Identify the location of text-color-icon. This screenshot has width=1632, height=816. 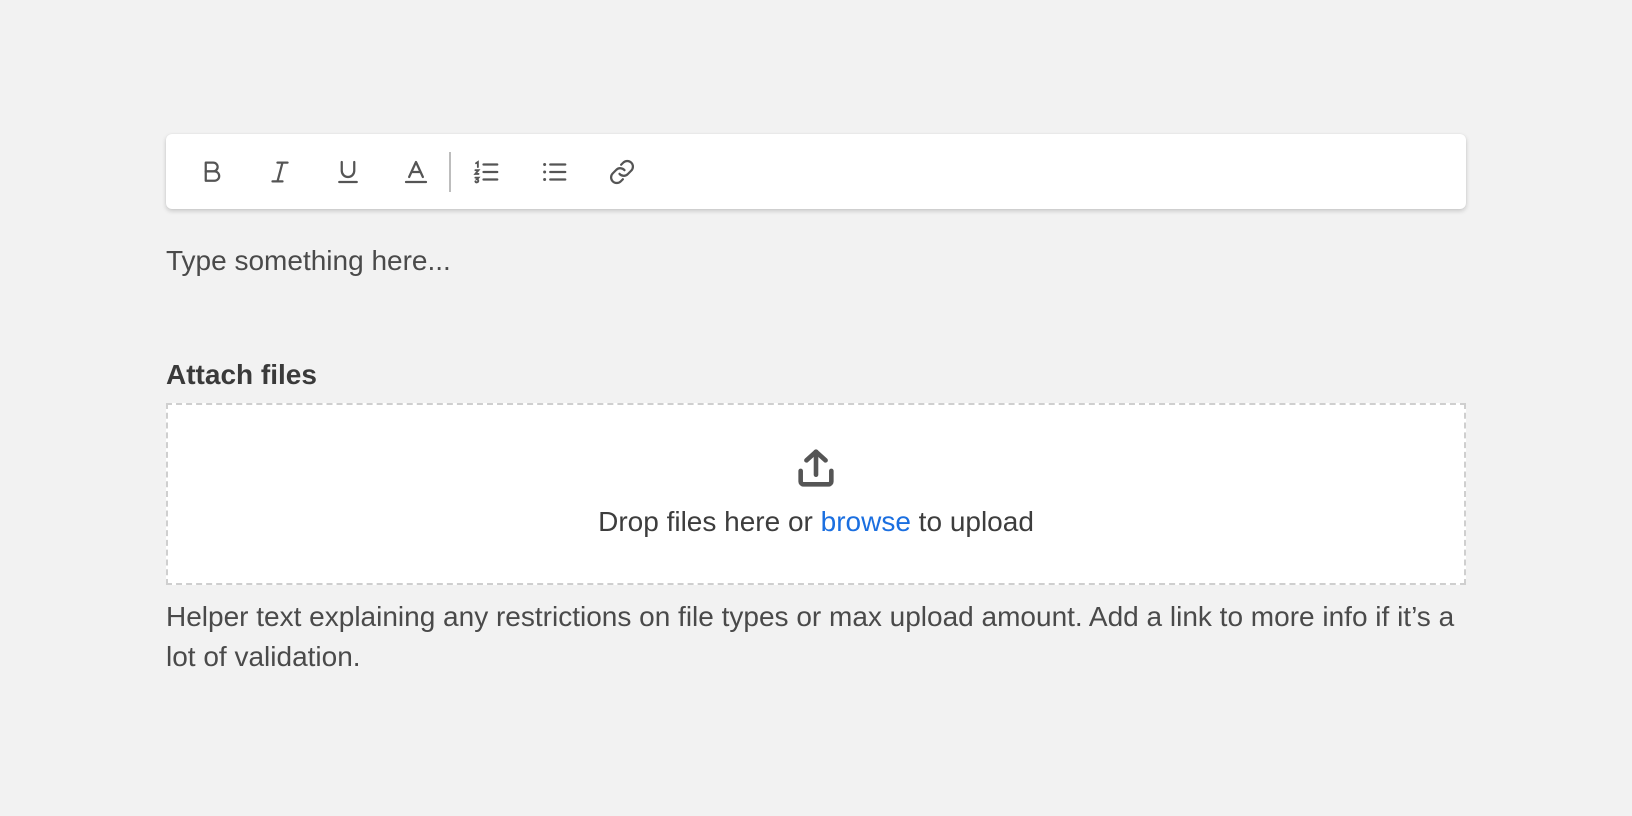
(416, 172).